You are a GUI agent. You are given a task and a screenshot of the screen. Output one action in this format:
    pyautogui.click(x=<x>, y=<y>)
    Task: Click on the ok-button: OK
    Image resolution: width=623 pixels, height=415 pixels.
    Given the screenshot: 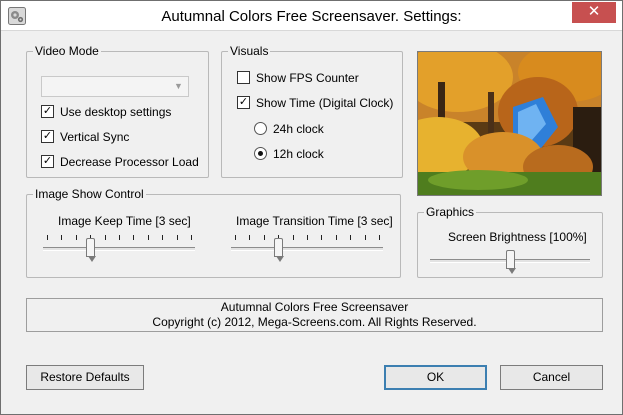 What is the action you would take?
    pyautogui.click(x=435, y=377)
    